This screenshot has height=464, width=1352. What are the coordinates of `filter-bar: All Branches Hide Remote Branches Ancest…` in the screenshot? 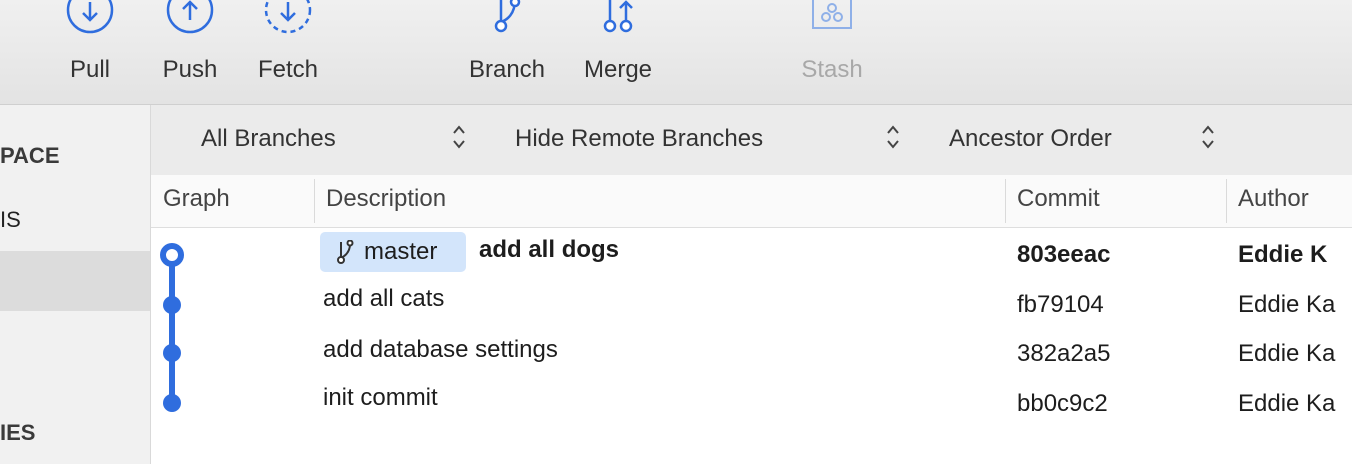 It's located at (751, 140).